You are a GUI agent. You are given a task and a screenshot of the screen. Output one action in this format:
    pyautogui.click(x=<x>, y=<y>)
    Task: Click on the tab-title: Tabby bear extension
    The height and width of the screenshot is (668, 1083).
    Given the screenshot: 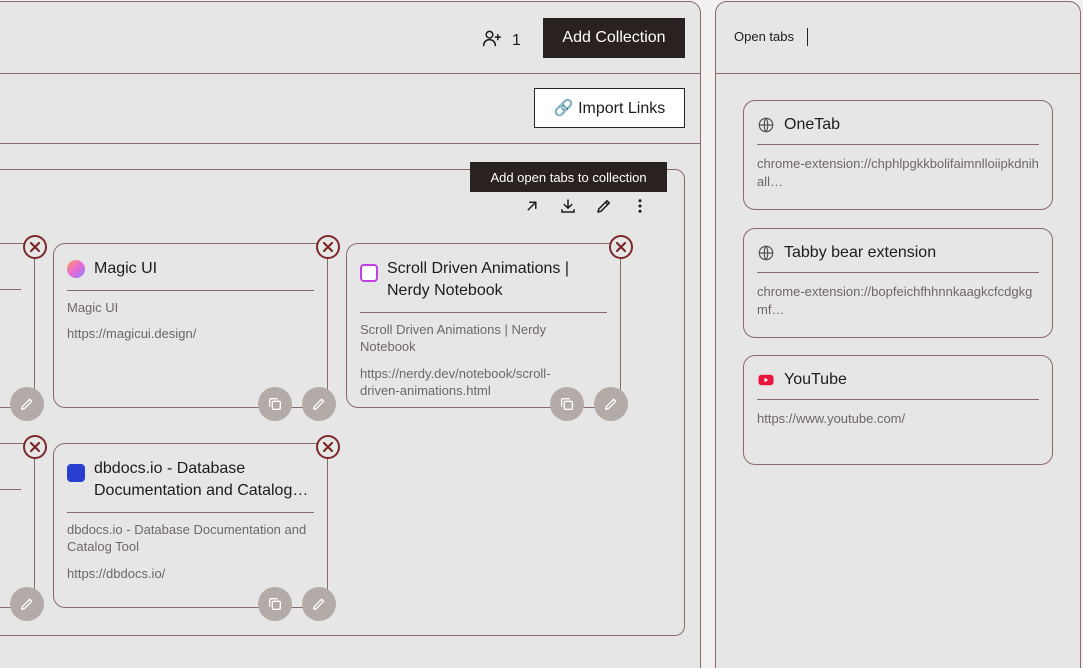 What is the action you would take?
    pyautogui.click(x=860, y=252)
    